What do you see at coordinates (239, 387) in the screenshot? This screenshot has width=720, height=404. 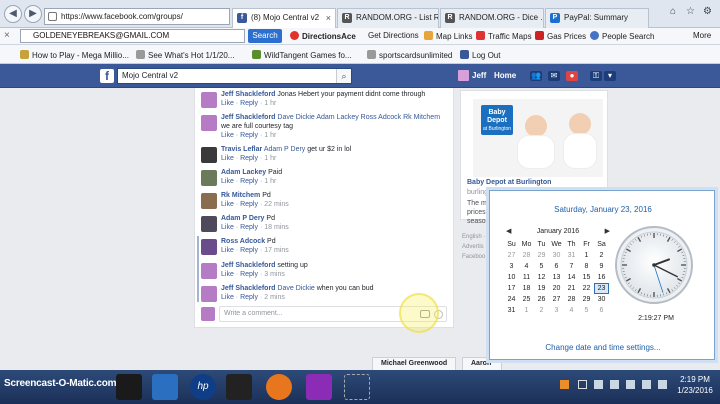 I see `media-app-icon` at bounding box center [239, 387].